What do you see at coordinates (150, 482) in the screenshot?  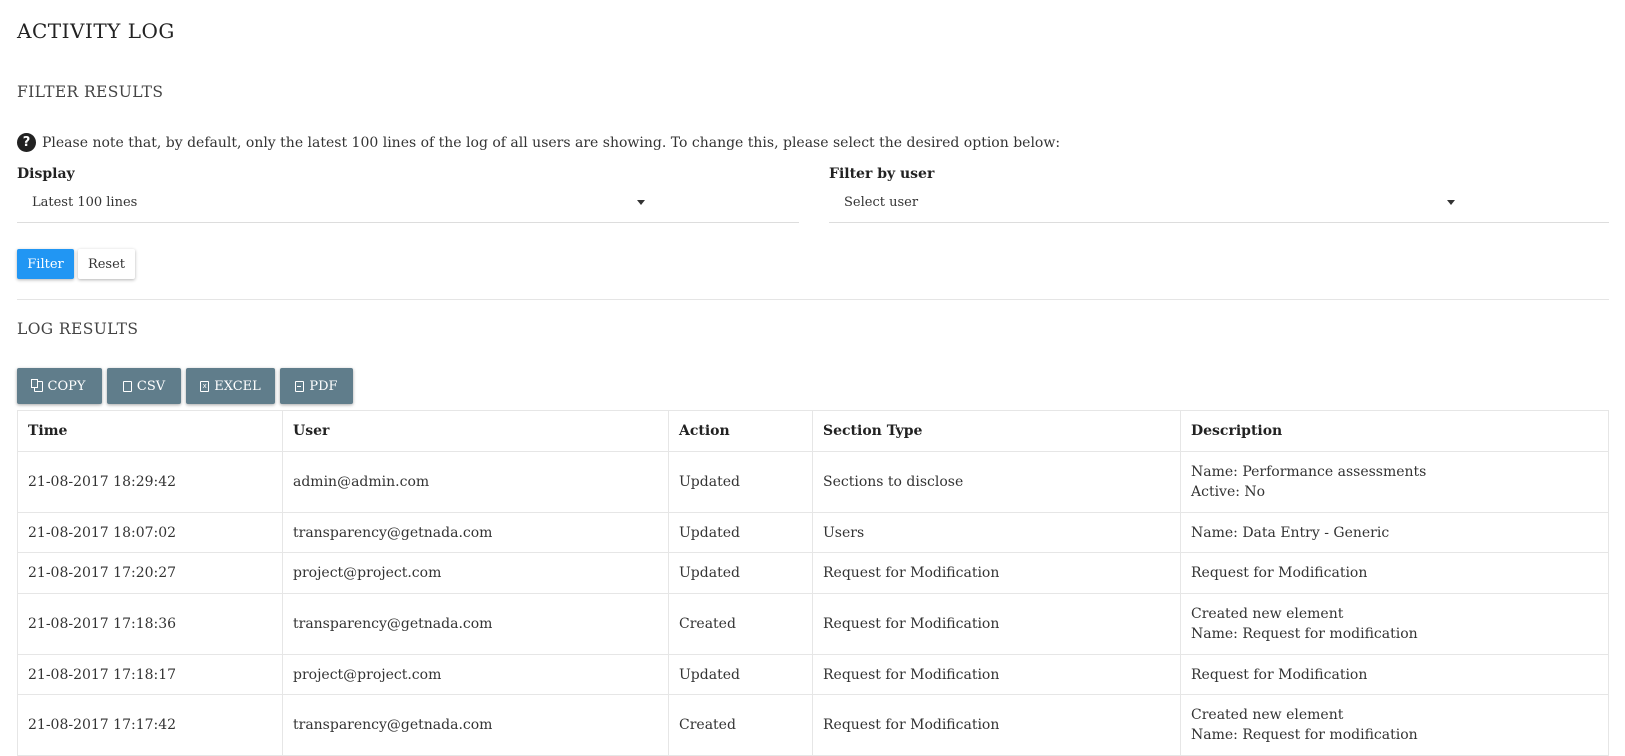 I see `cell-time: 21-08-2017 18:29:42` at bounding box center [150, 482].